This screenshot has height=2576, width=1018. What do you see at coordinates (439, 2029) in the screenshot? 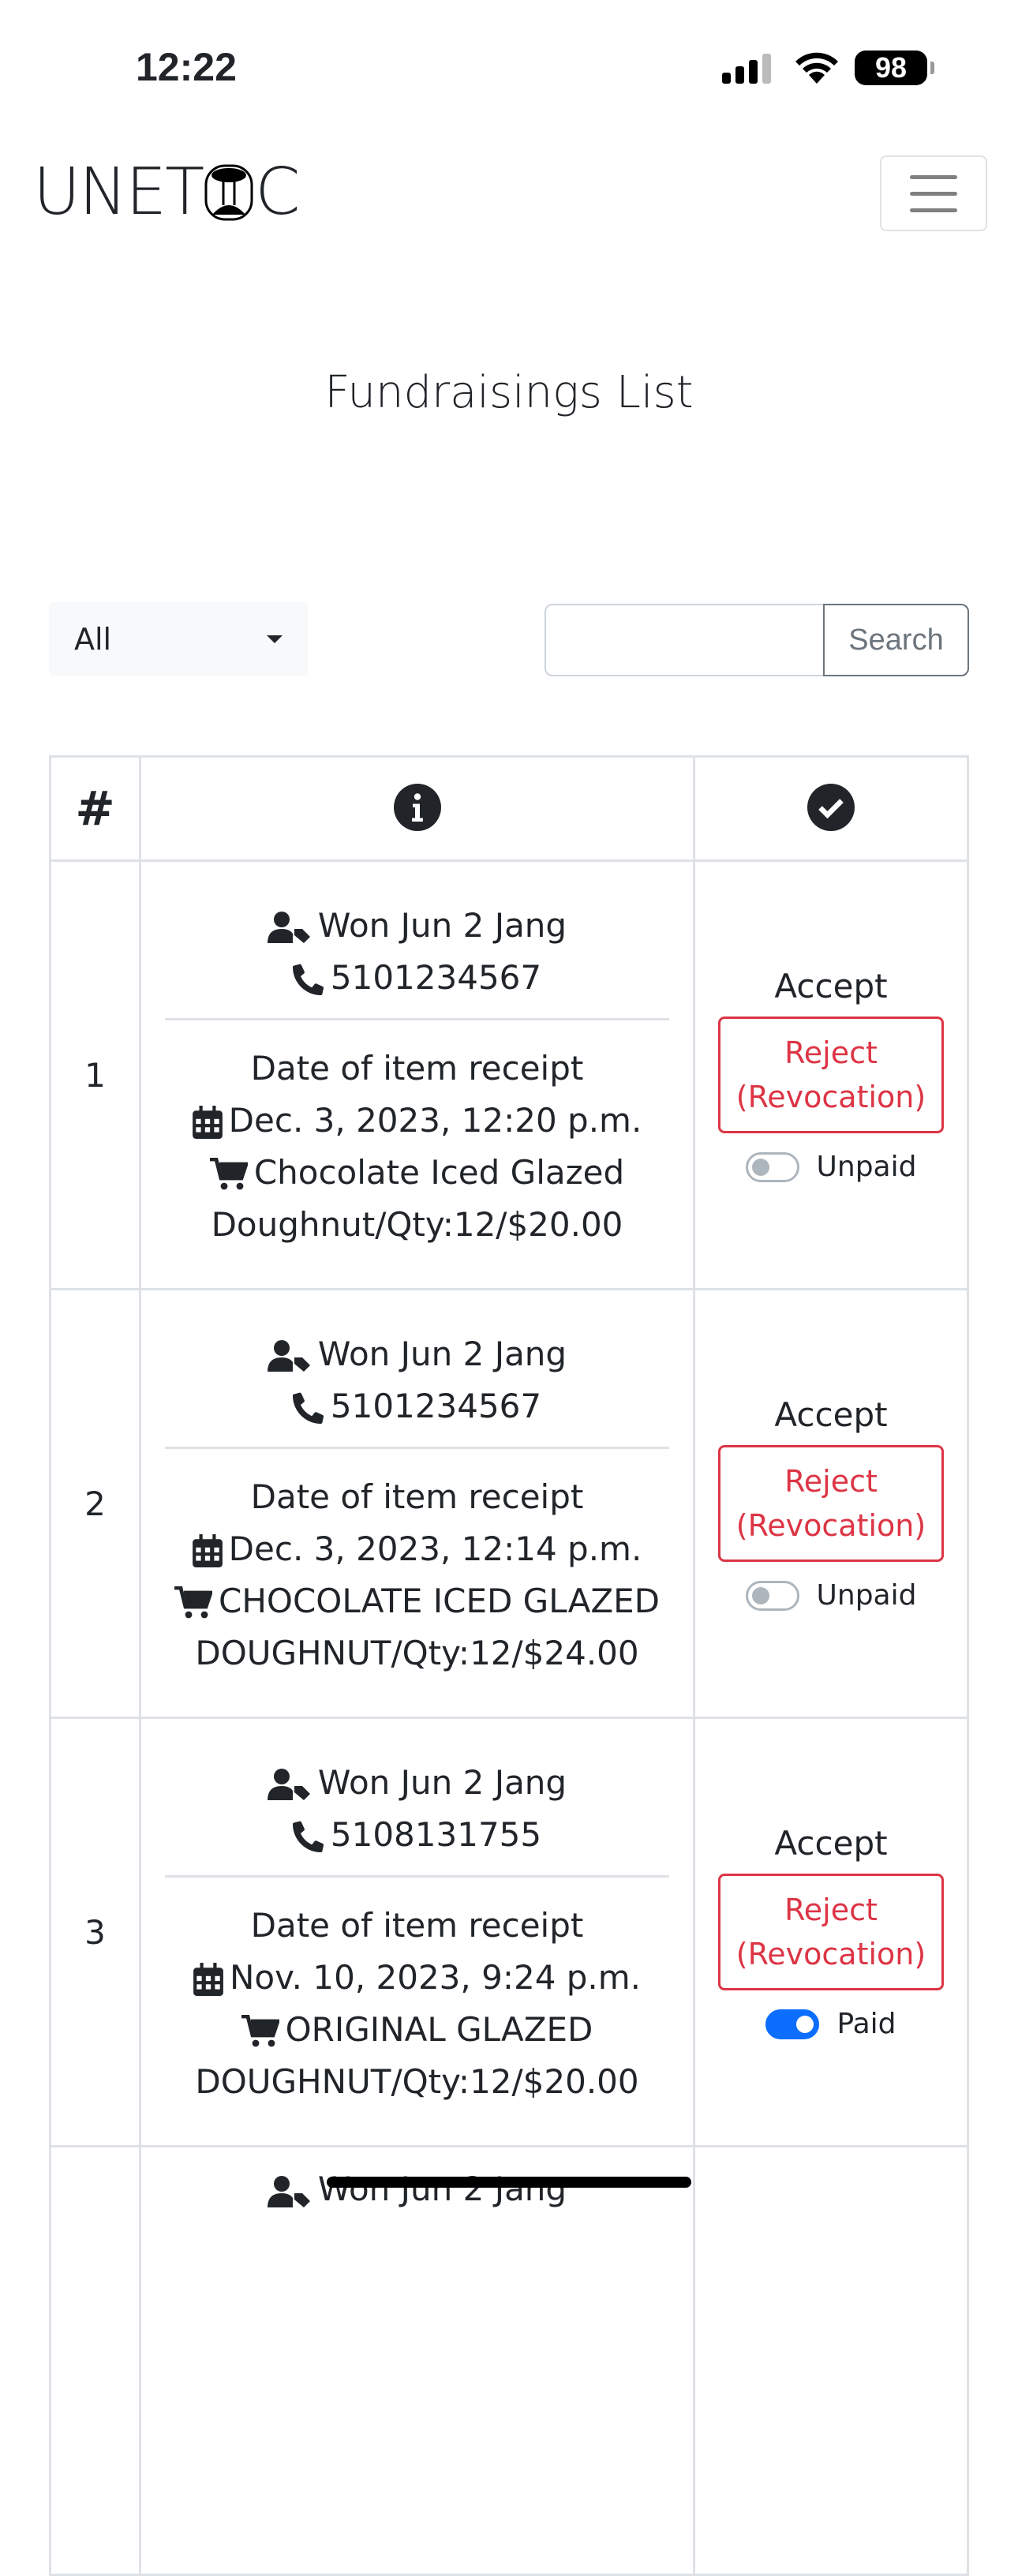
I see `item-name: ORIGINAL GLAZED` at bounding box center [439, 2029].